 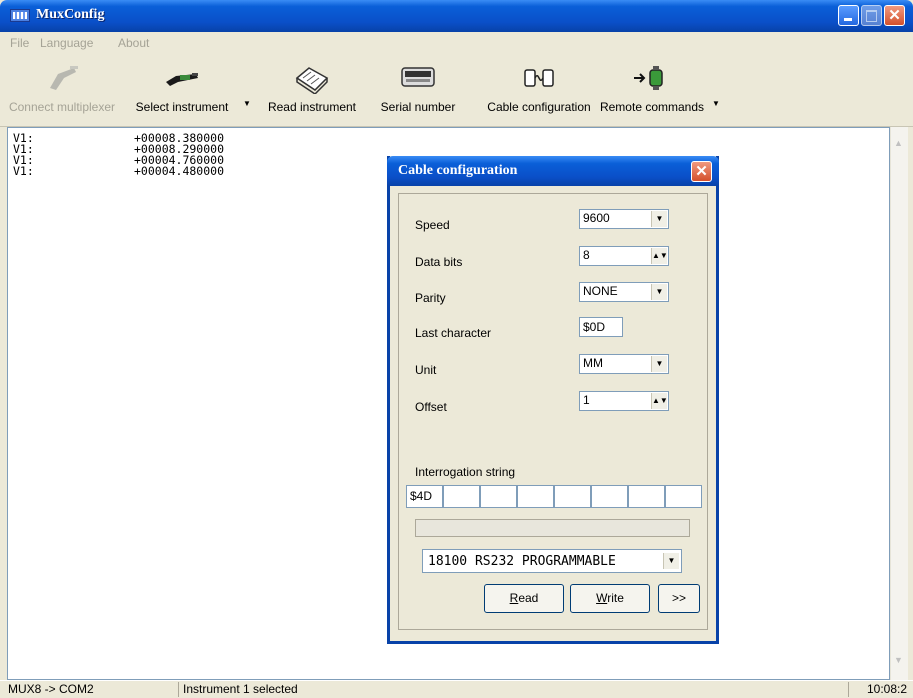 What do you see at coordinates (624, 364) in the screenshot?
I see `unit-select: MM ▼` at bounding box center [624, 364].